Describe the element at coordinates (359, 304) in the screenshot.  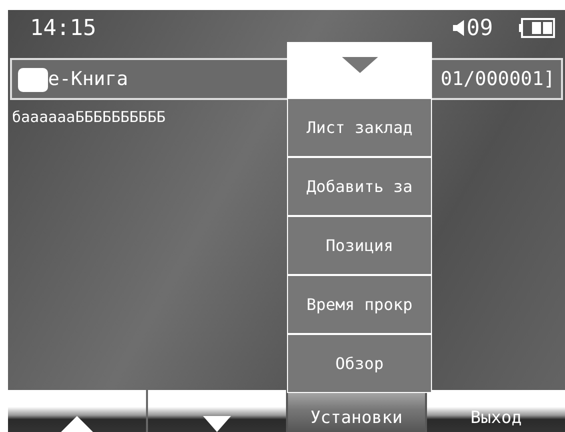
I see `menu-item: Время прокр` at that location.